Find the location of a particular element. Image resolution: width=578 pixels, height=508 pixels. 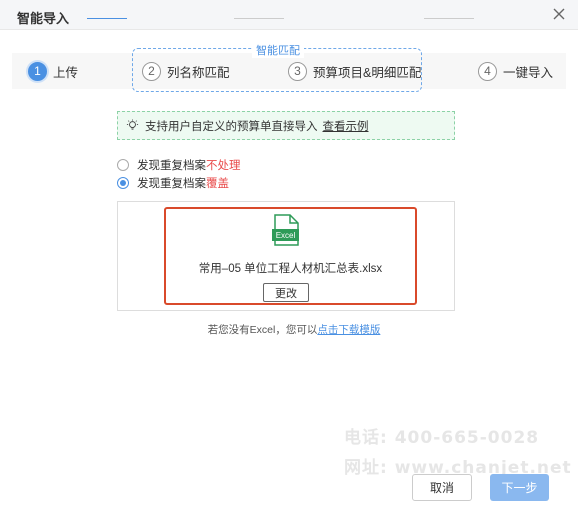

dialog-titlebar: 智能导入 is located at coordinates (289, 15).